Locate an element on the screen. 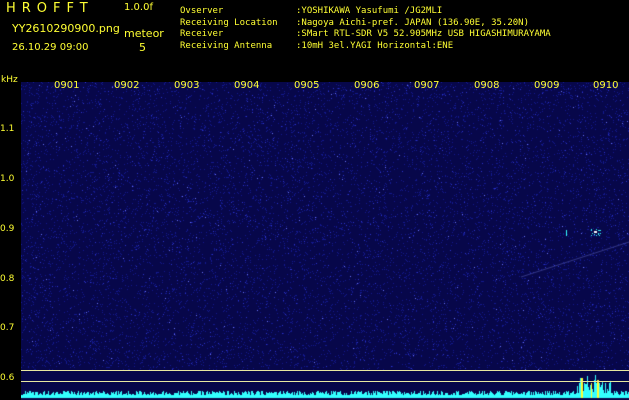  x-tick-label: 0908 is located at coordinates (487, 85).